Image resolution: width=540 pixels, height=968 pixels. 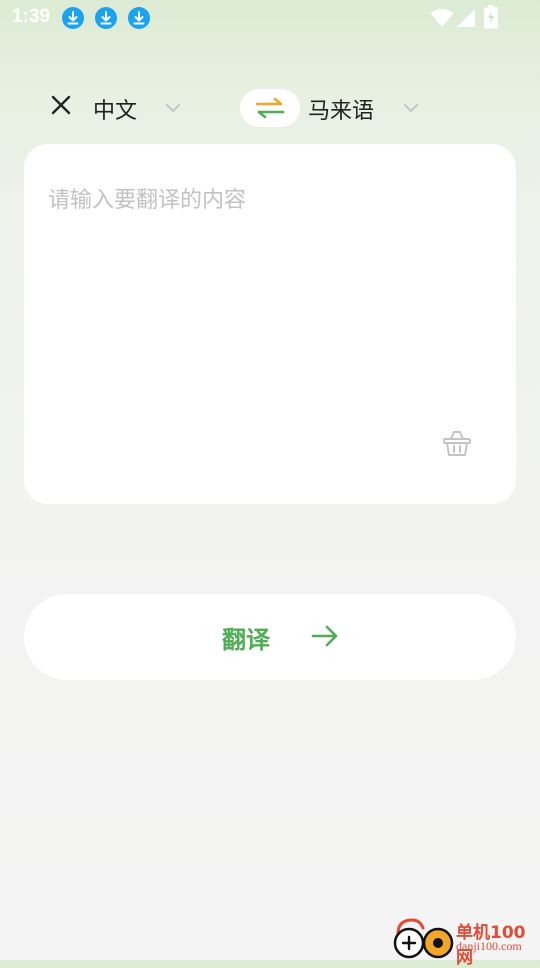 I want to click on close-icon, so click(x=61, y=105).